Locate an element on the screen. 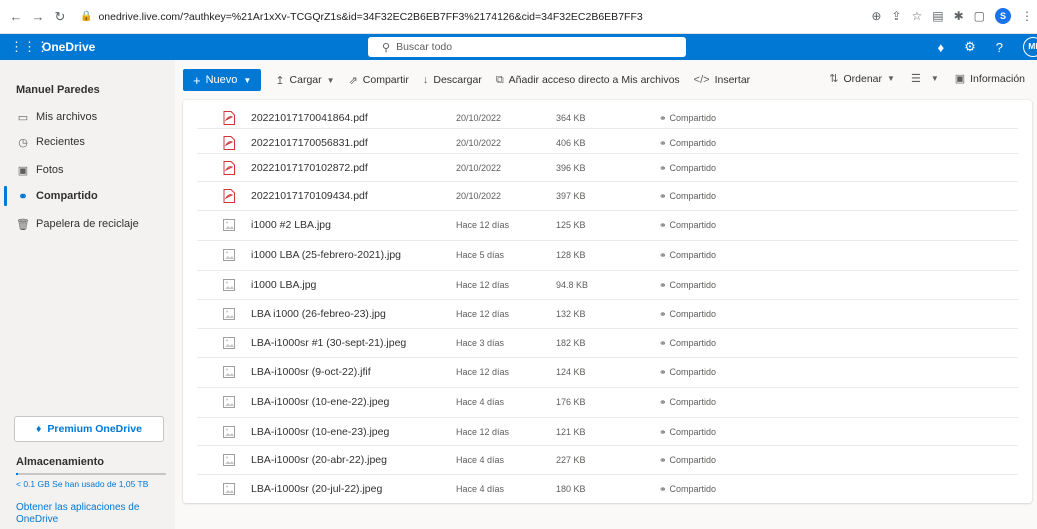 The width and height of the screenshot is (1037, 529). sidebar-item-photos: ▣ Fotos is located at coordinates (91, 170).